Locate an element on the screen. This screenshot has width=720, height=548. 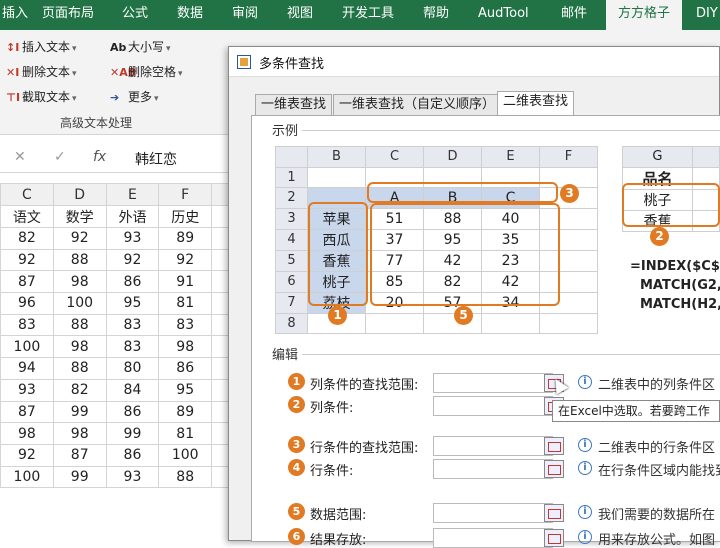
insert-text-button: ↕I 插入文本 ▾ is located at coordinates (41, 46).